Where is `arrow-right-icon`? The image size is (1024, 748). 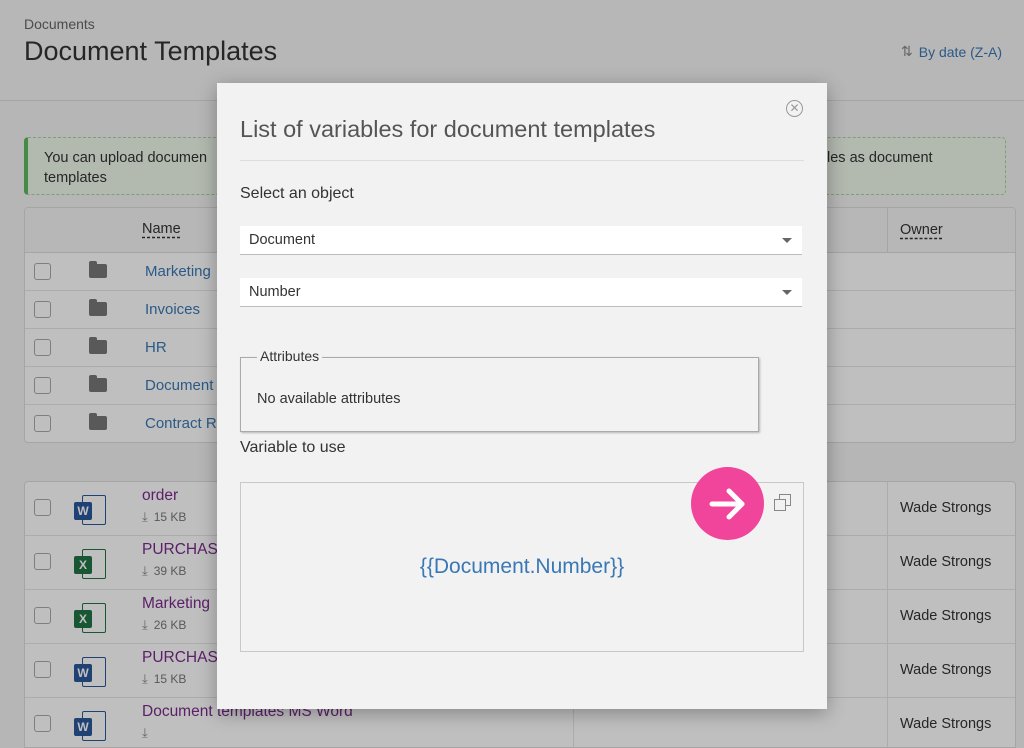 arrow-right-icon is located at coordinates (727, 503).